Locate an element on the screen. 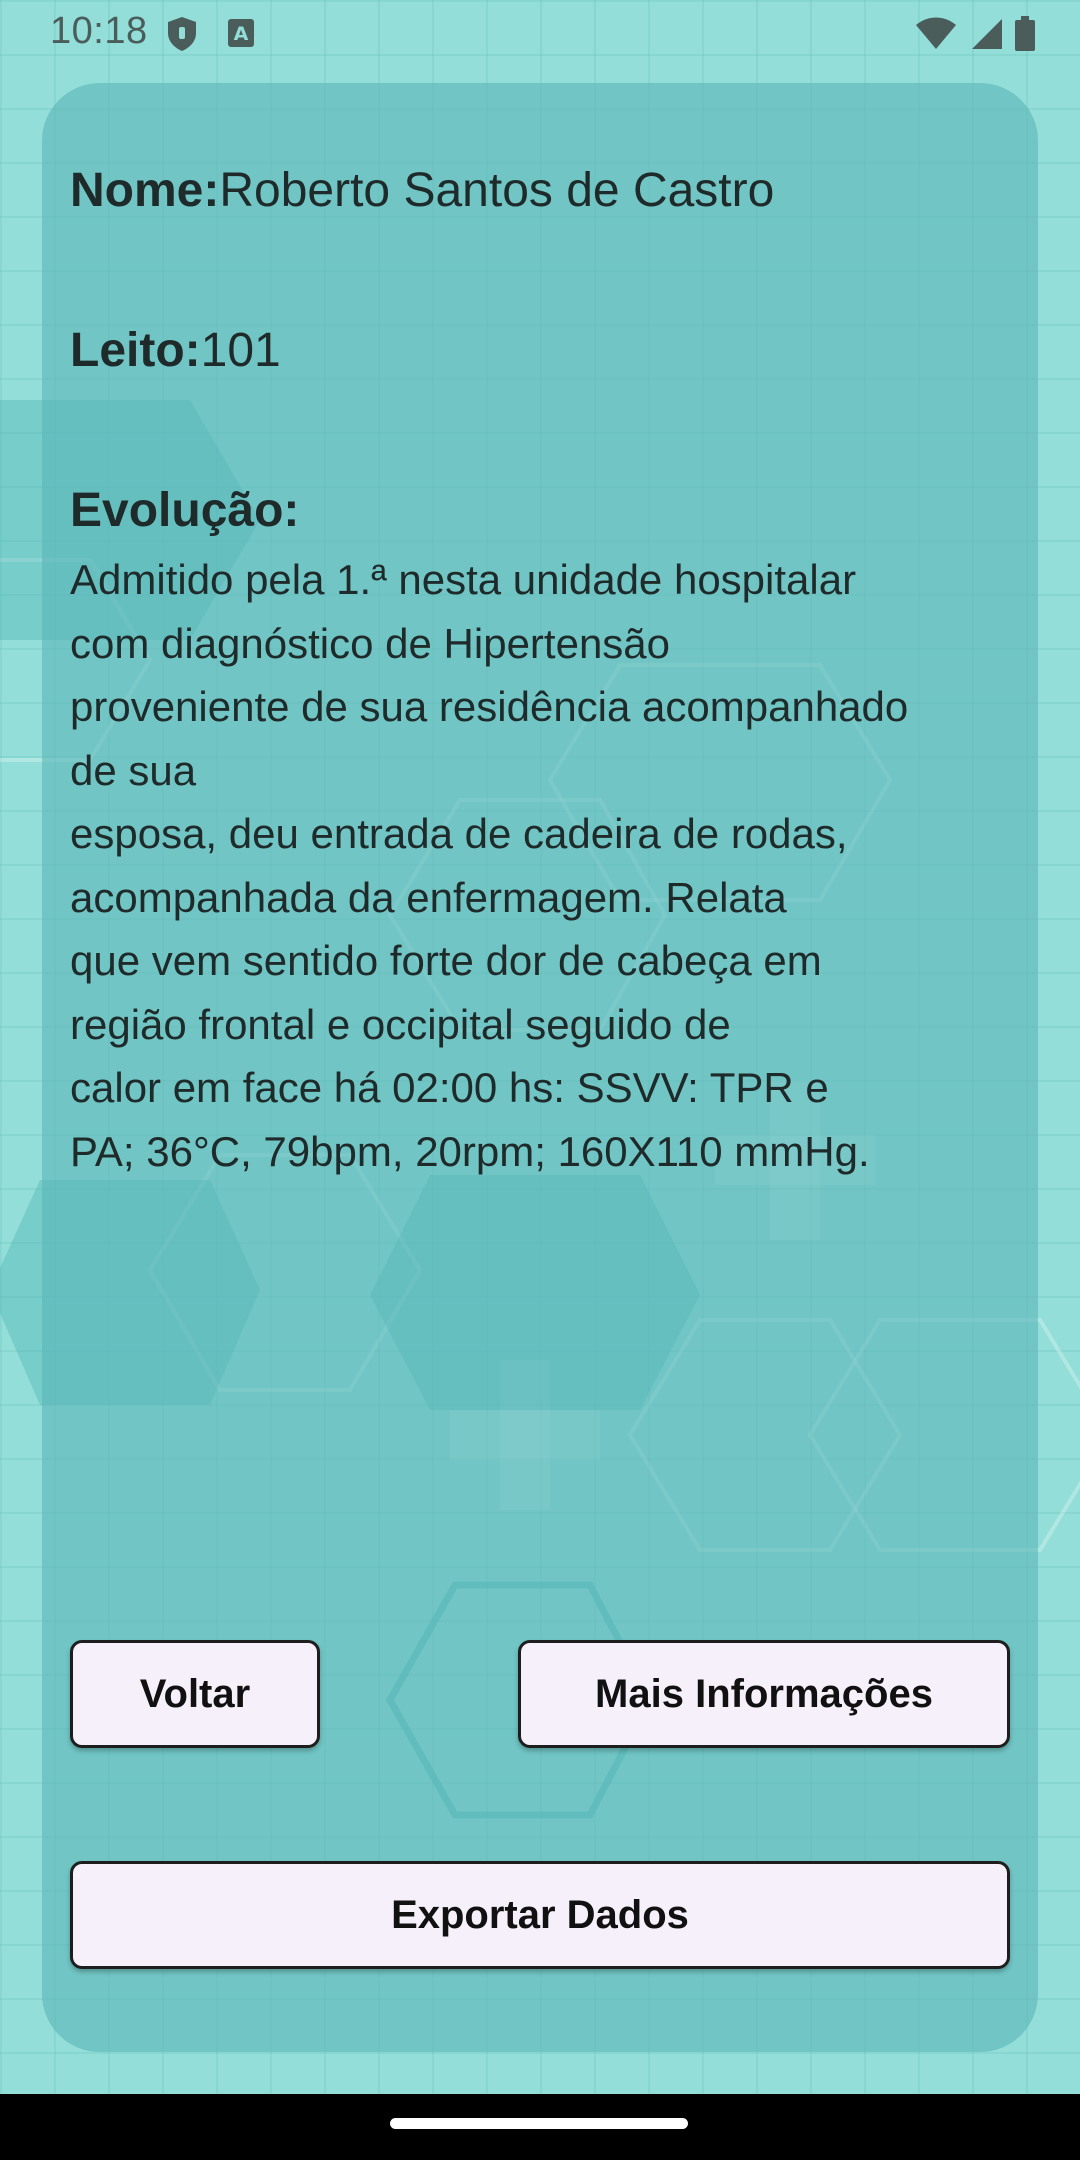 The height and width of the screenshot is (2160, 1080). home-indicator is located at coordinates (539, 2123).